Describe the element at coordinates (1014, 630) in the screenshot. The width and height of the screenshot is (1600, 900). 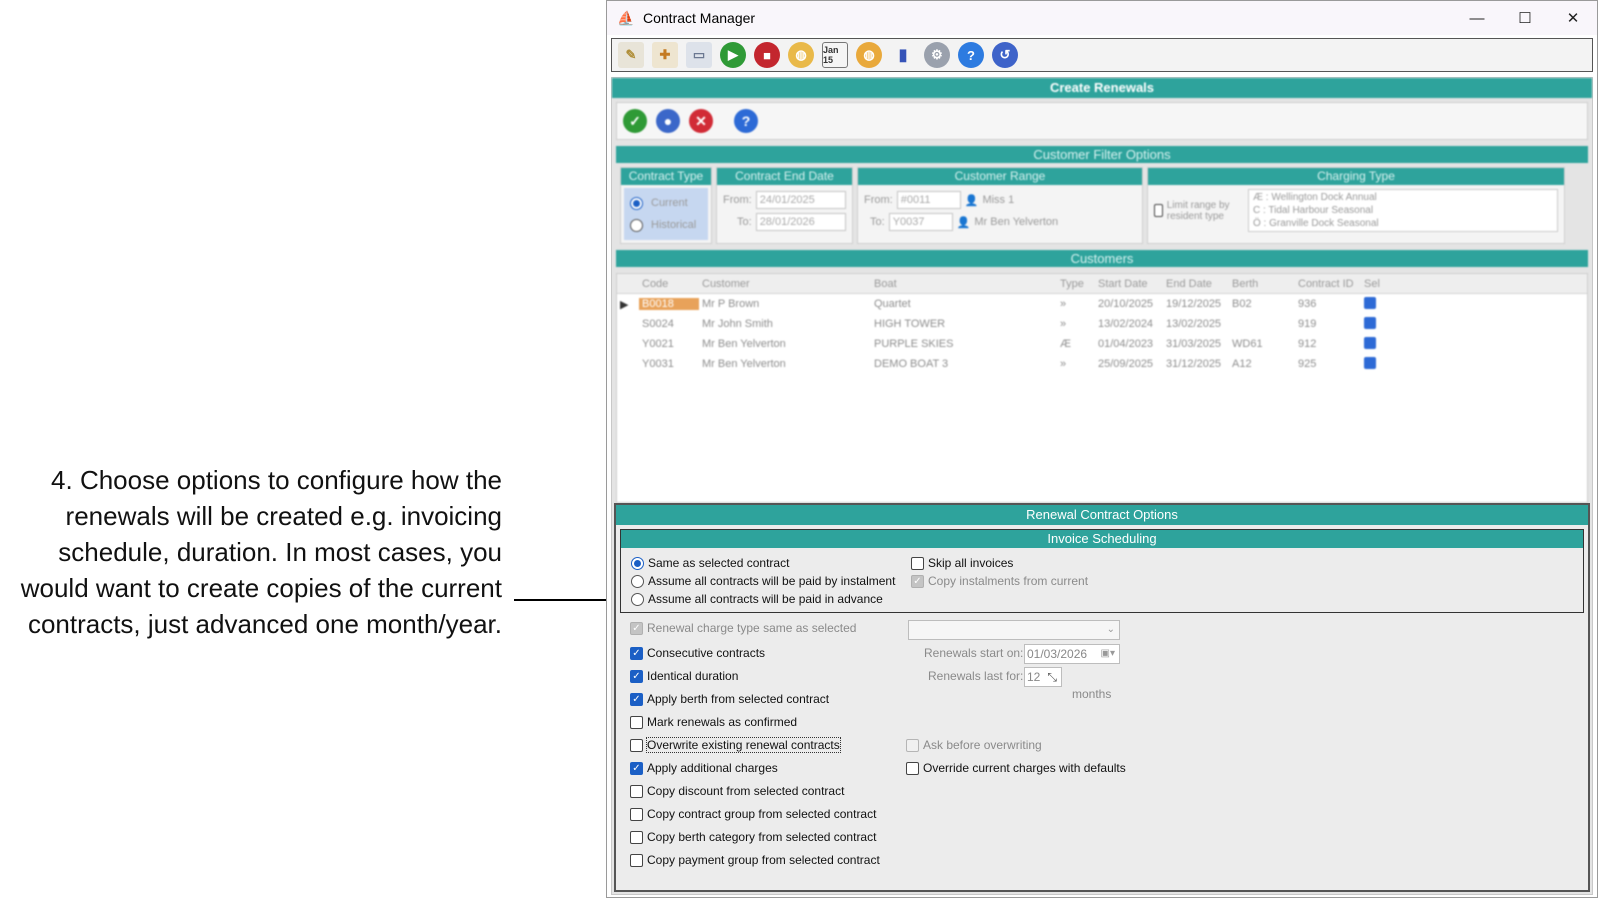
I see `charge-type-select: ⌄` at that location.